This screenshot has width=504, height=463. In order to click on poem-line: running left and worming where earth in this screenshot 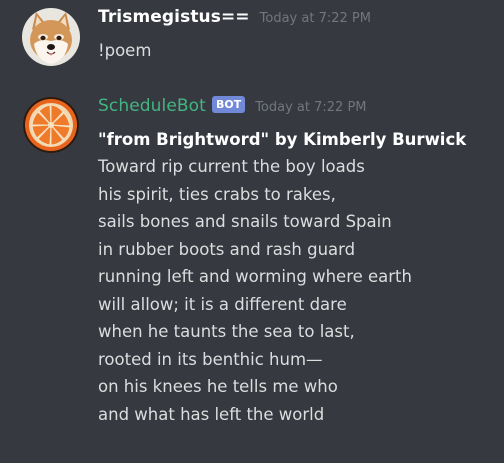, I will do `click(255, 276)`.